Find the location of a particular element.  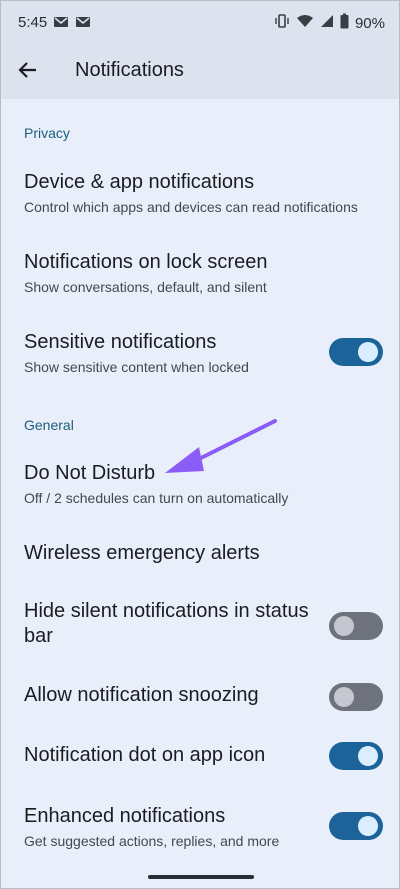

gesture-nav-handle is located at coordinates (201, 877).